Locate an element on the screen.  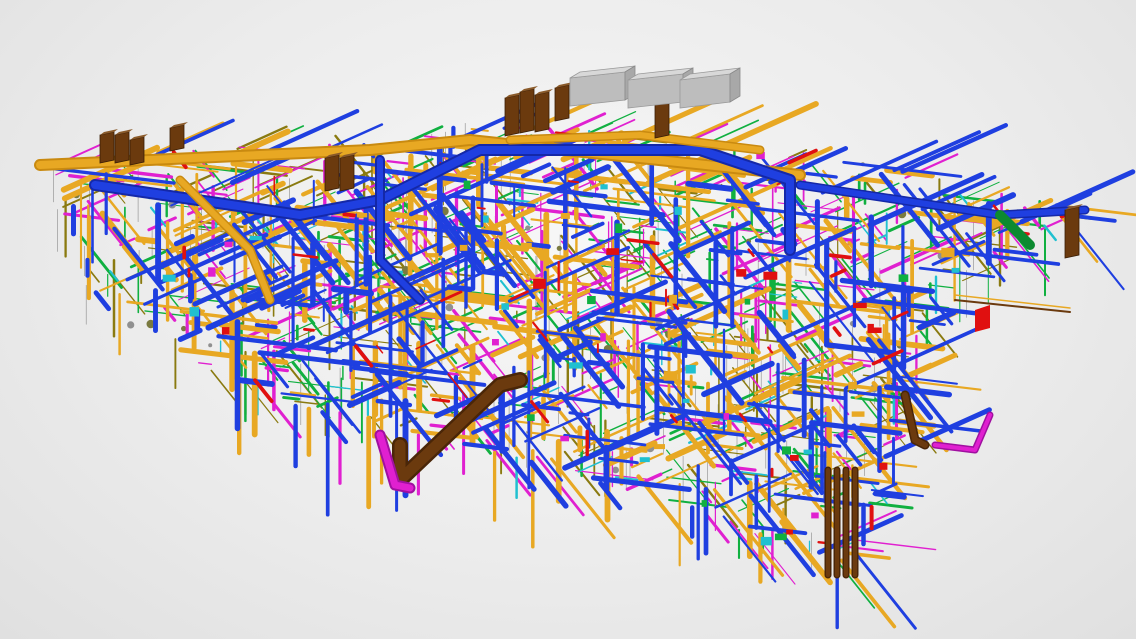
red-equipment-east is located at coordinates (982, 318).